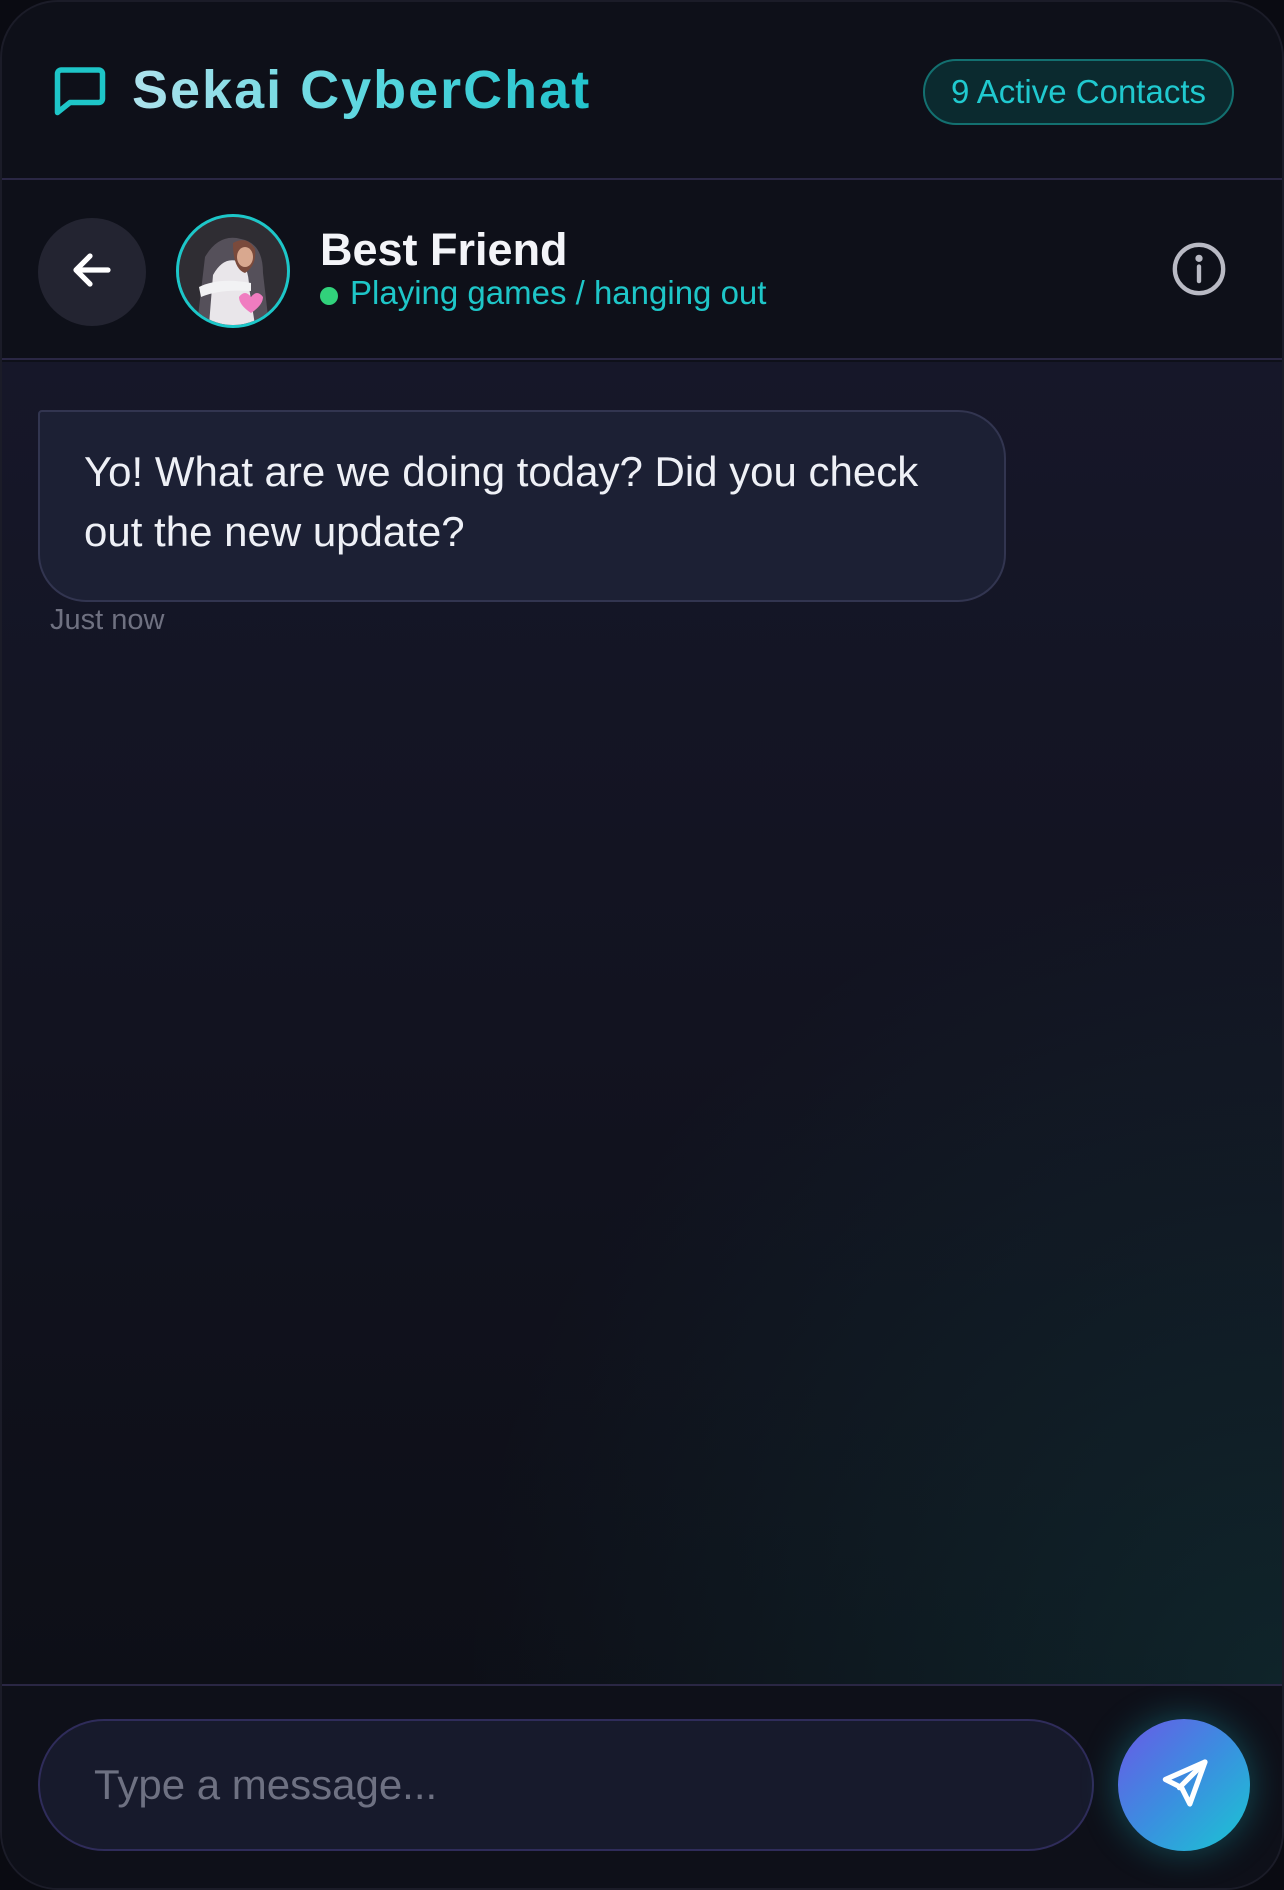 The height and width of the screenshot is (1890, 1284). I want to click on info-icon, so click(1199, 271).